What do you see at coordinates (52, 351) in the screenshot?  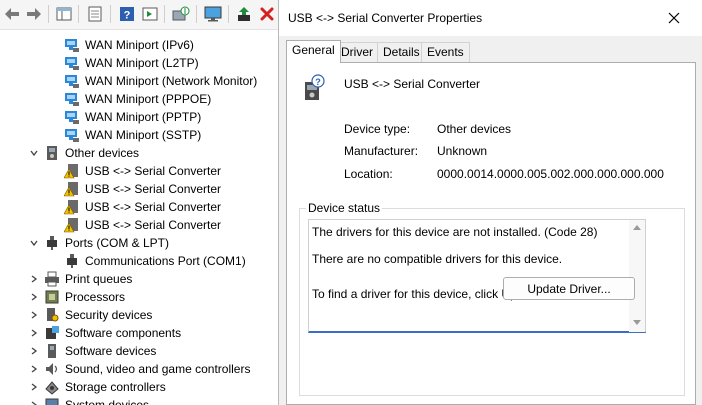 I see `software-device-icon` at bounding box center [52, 351].